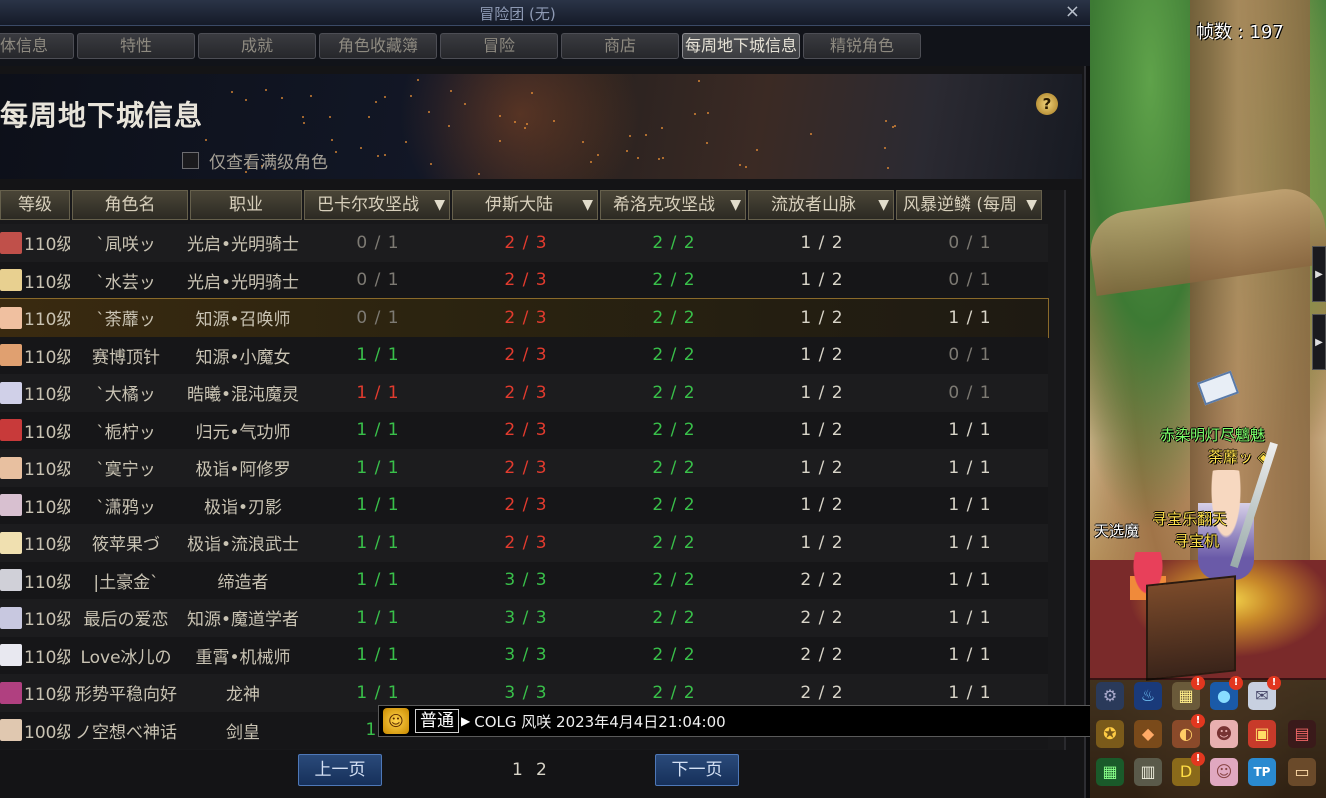 Image resolution: width=1326 pixels, height=798 pixels. What do you see at coordinates (599, 721) in the screenshot?
I see `chat-input: COLG 风咲 2023年4月4日21:04:00` at bounding box center [599, 721].